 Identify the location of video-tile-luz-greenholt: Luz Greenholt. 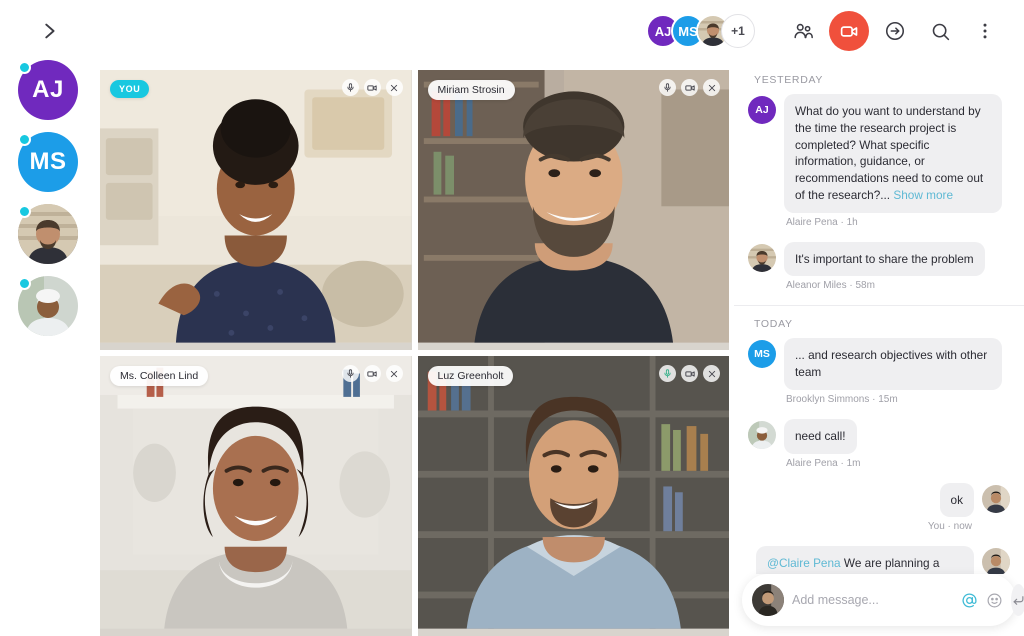
(573, 496).